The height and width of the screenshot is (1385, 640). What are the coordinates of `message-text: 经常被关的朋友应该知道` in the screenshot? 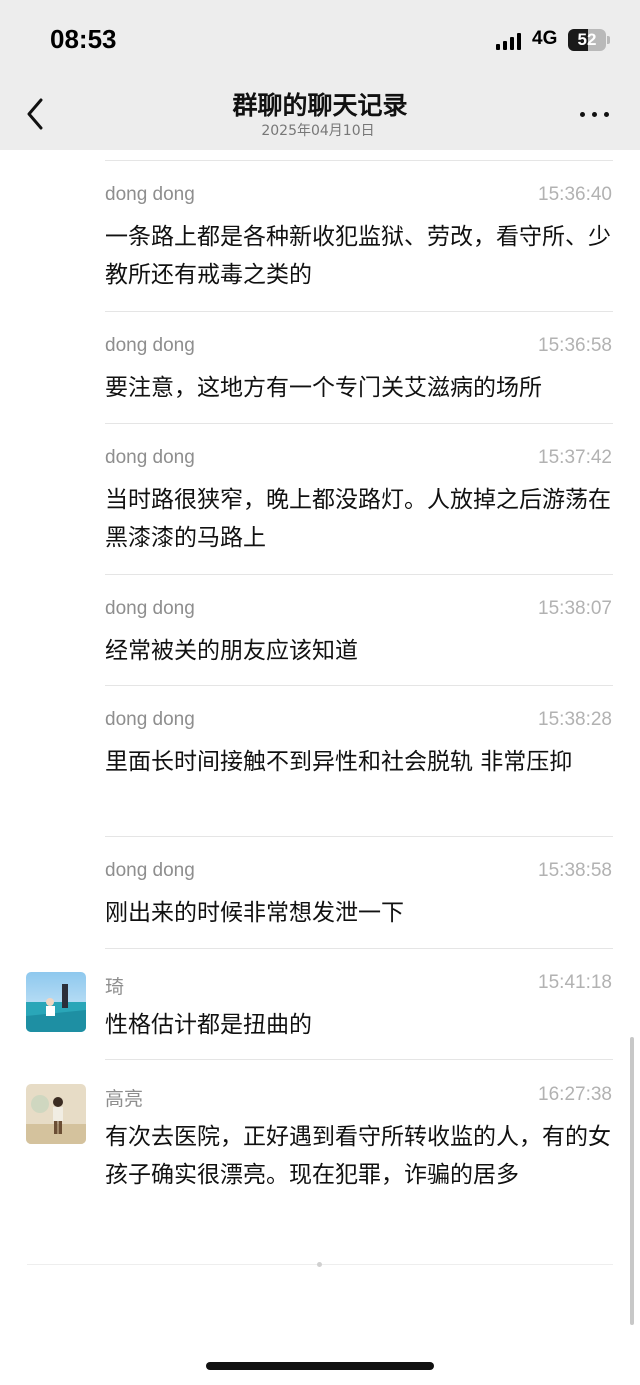 It's located at (231, 651).